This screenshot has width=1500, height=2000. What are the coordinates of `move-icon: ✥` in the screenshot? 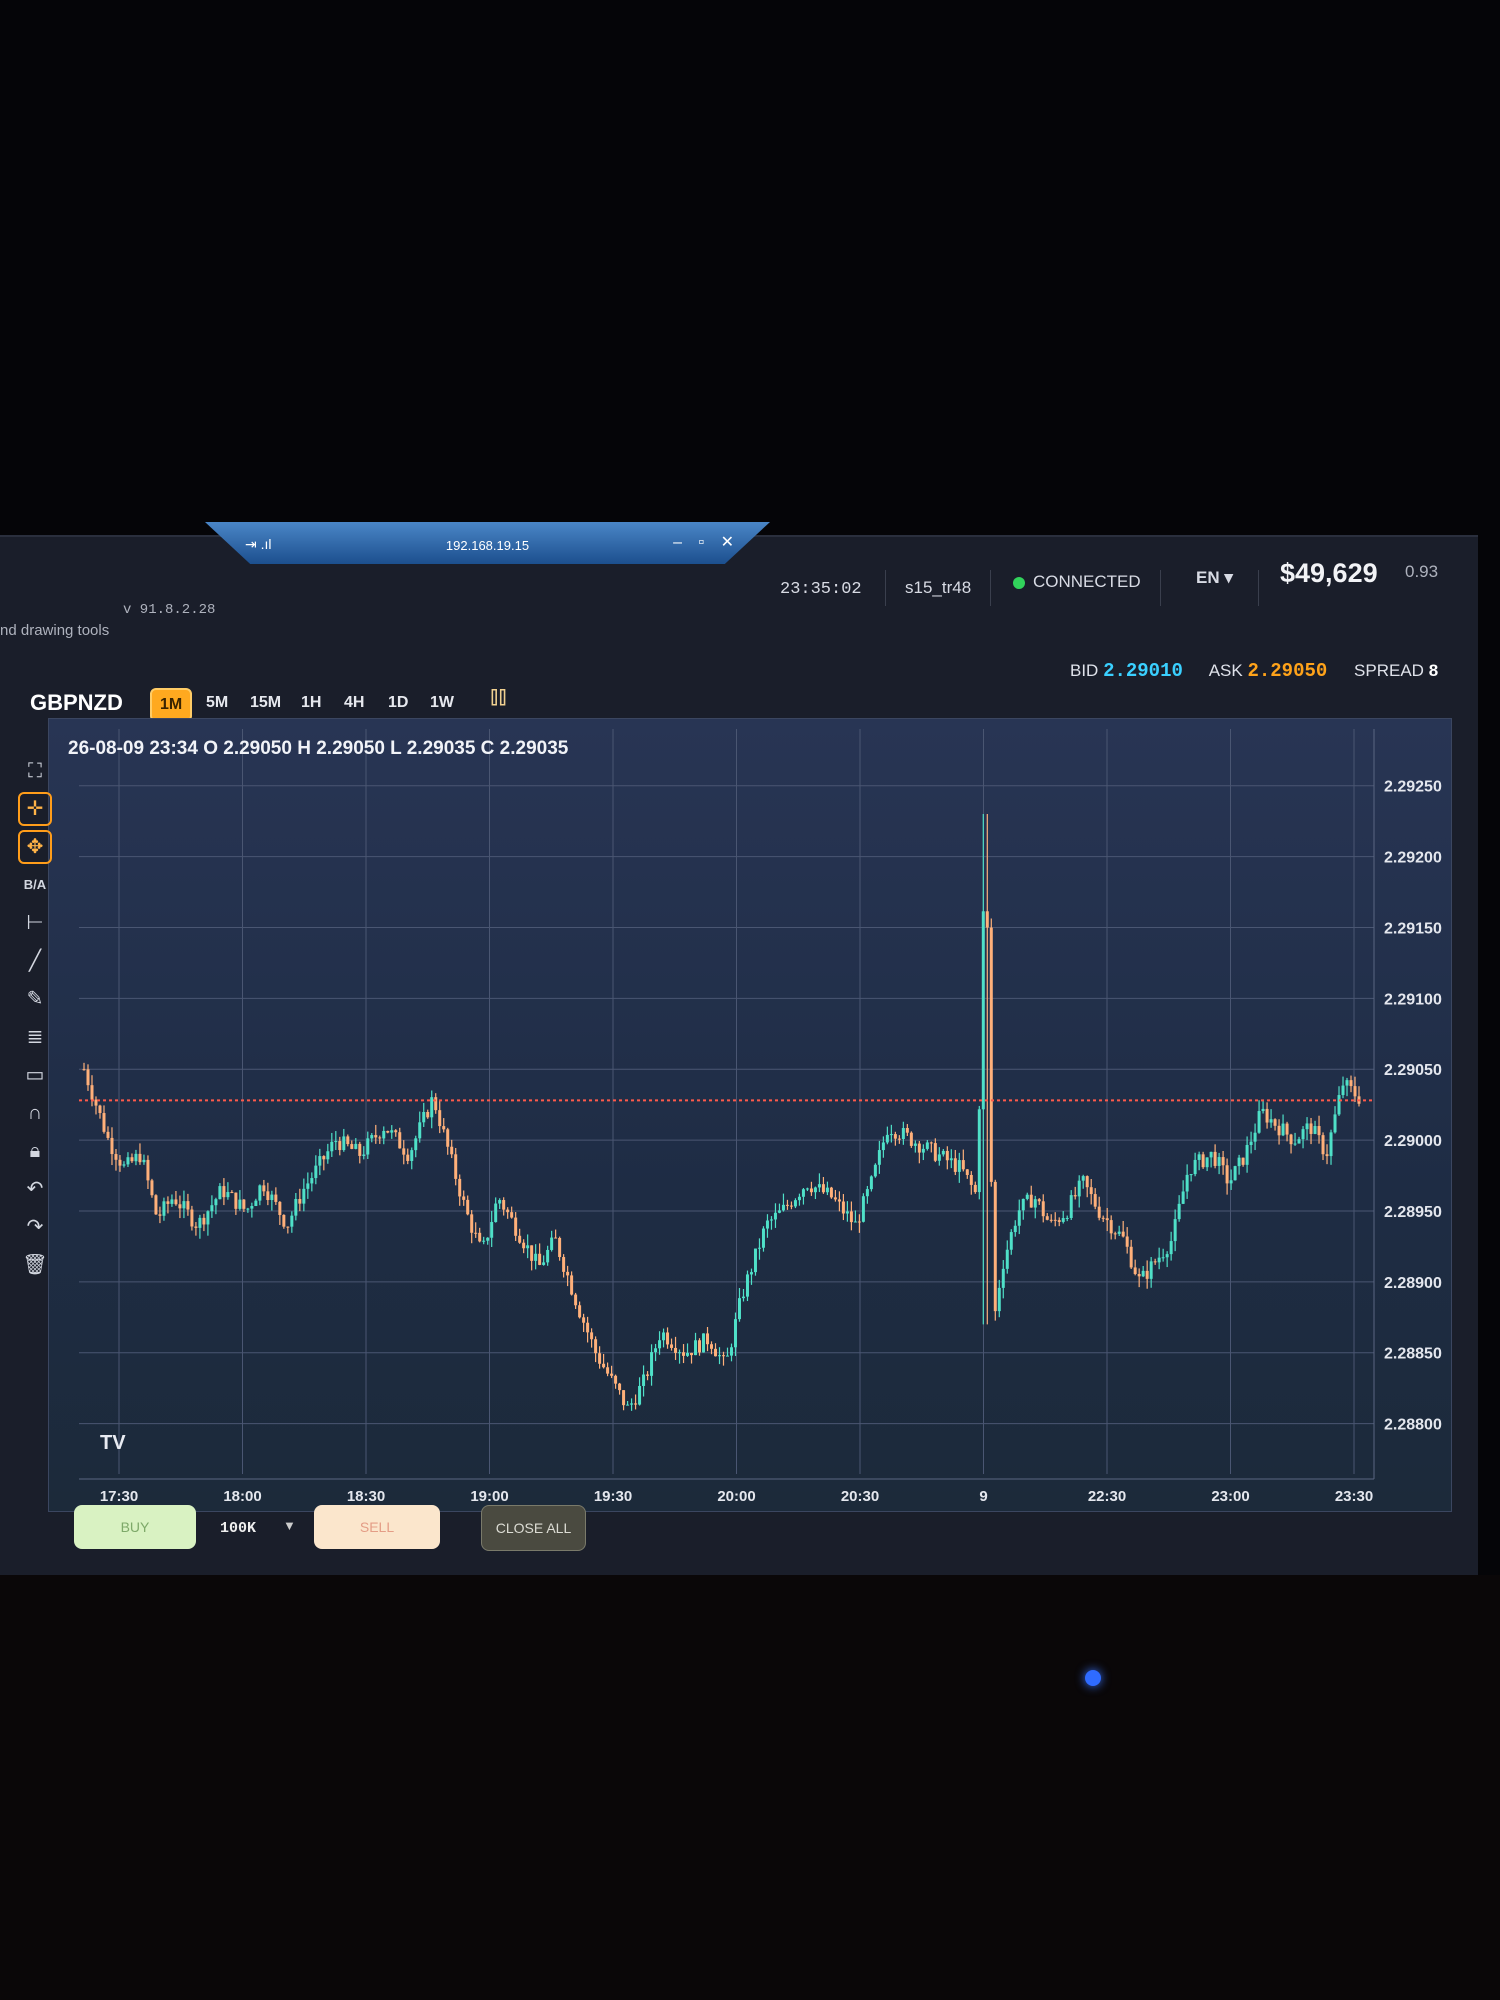 It's located at (35, 847).